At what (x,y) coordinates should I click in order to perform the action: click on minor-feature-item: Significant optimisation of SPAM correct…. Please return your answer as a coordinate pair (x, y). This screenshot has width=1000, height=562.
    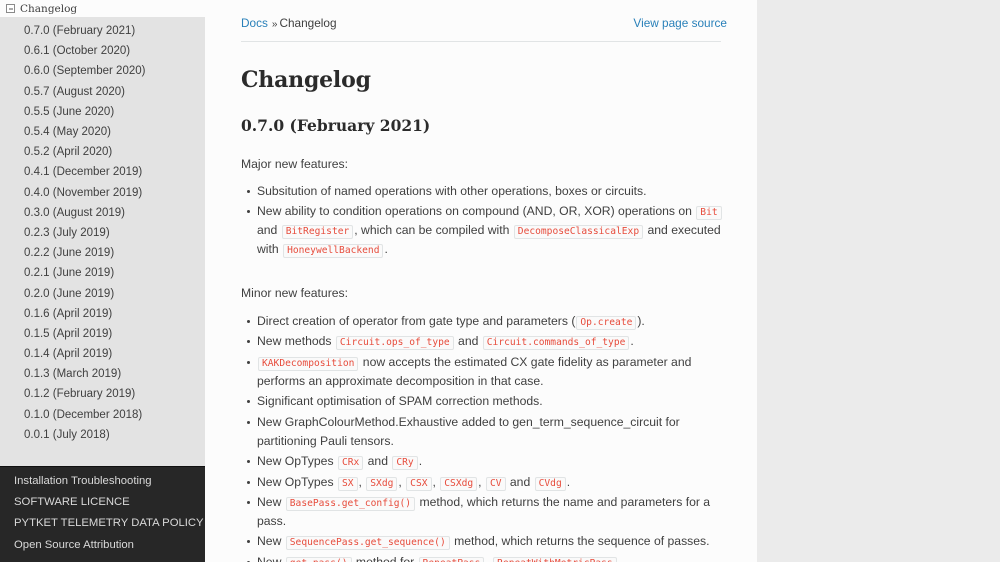
    Looking at the image, I should click on (487, 401).